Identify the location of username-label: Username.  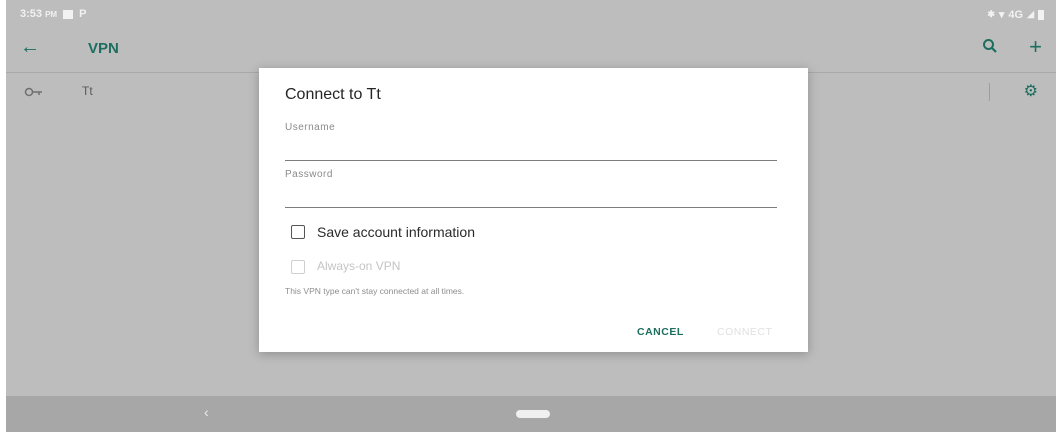
(310, 127).